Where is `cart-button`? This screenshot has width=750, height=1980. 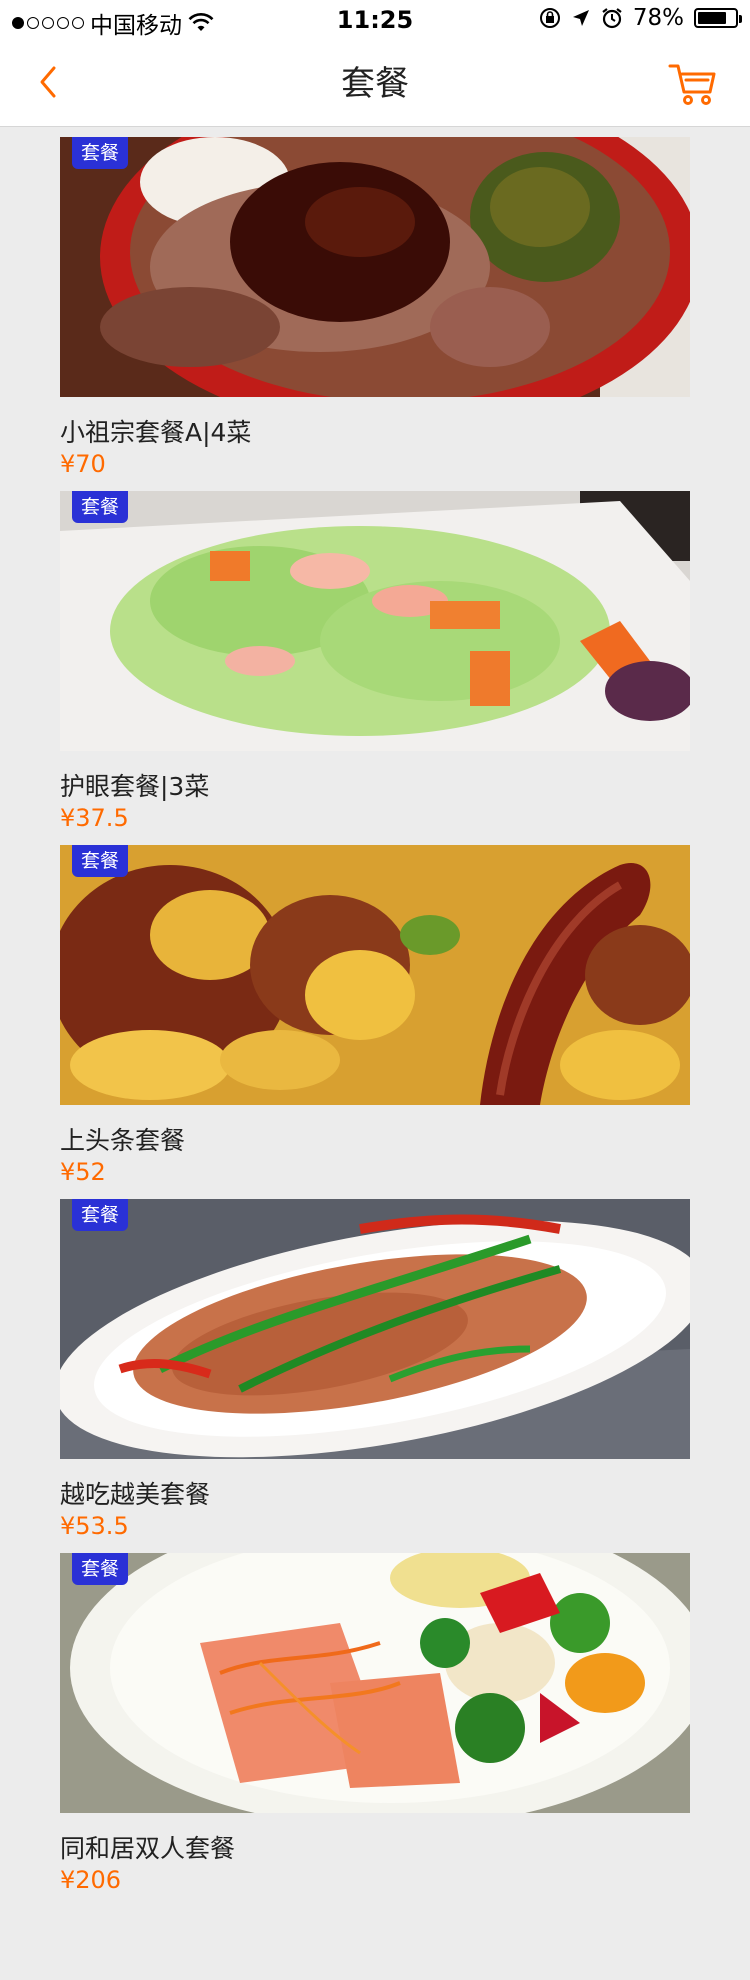
cart-button is located at coordinates (693, 83).